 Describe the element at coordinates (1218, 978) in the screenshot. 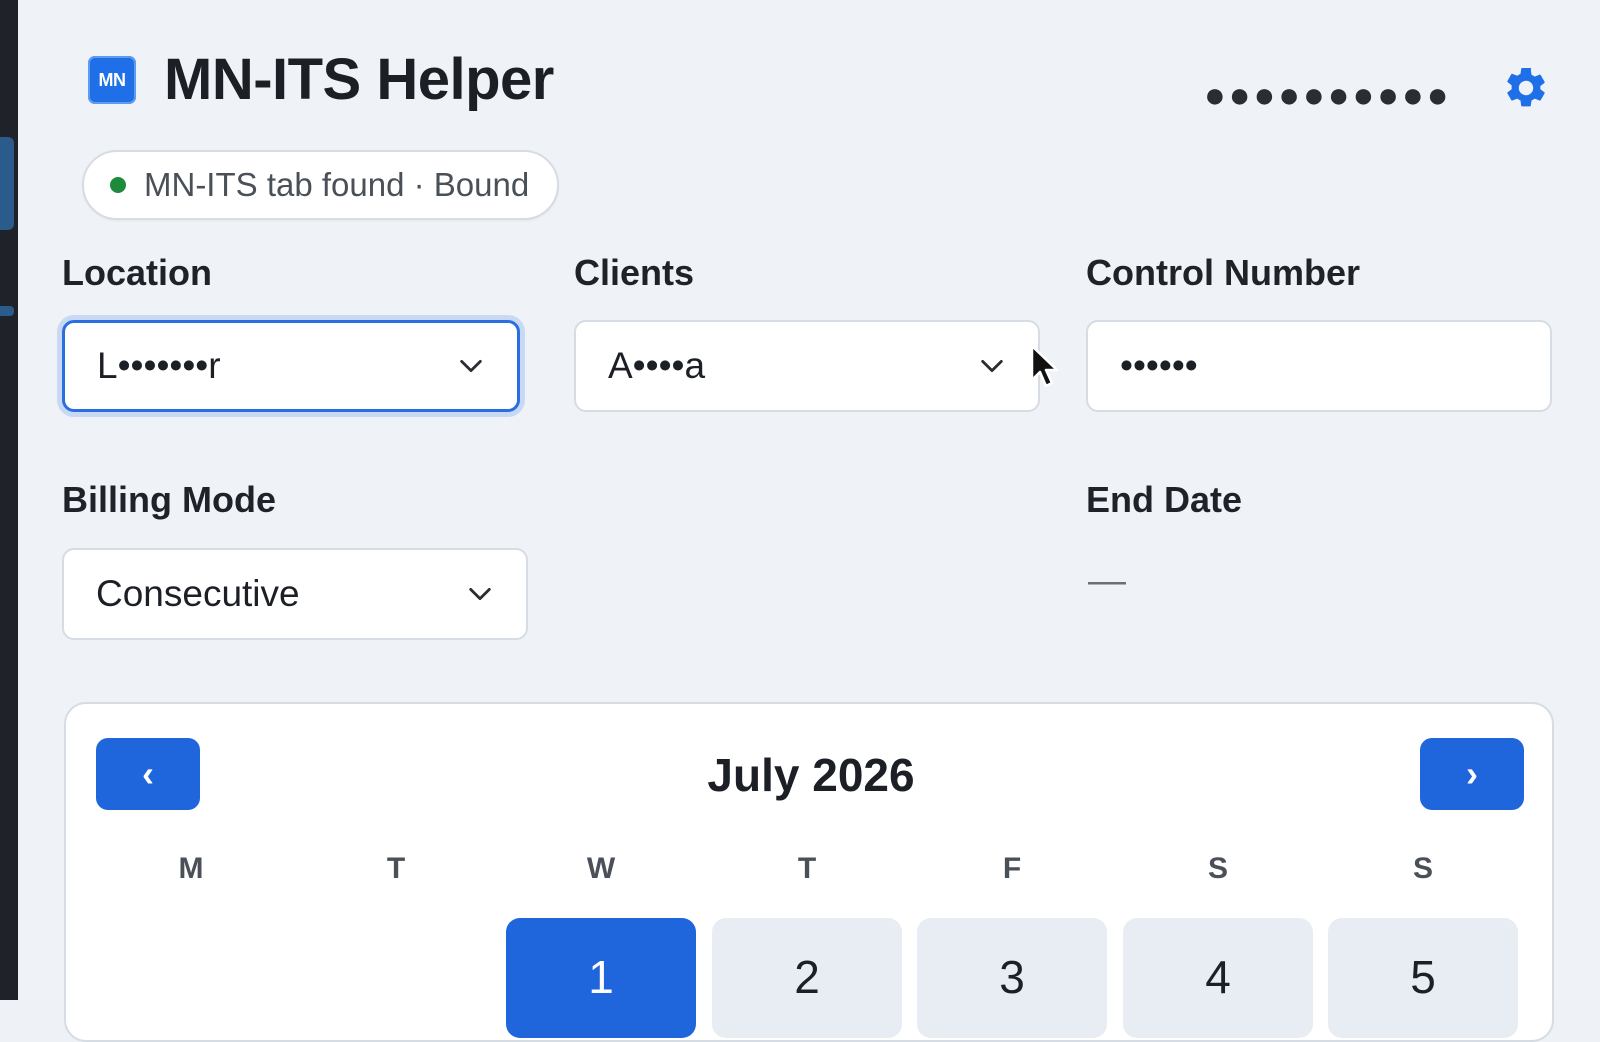

I see `calendar-day: 4` at that location.